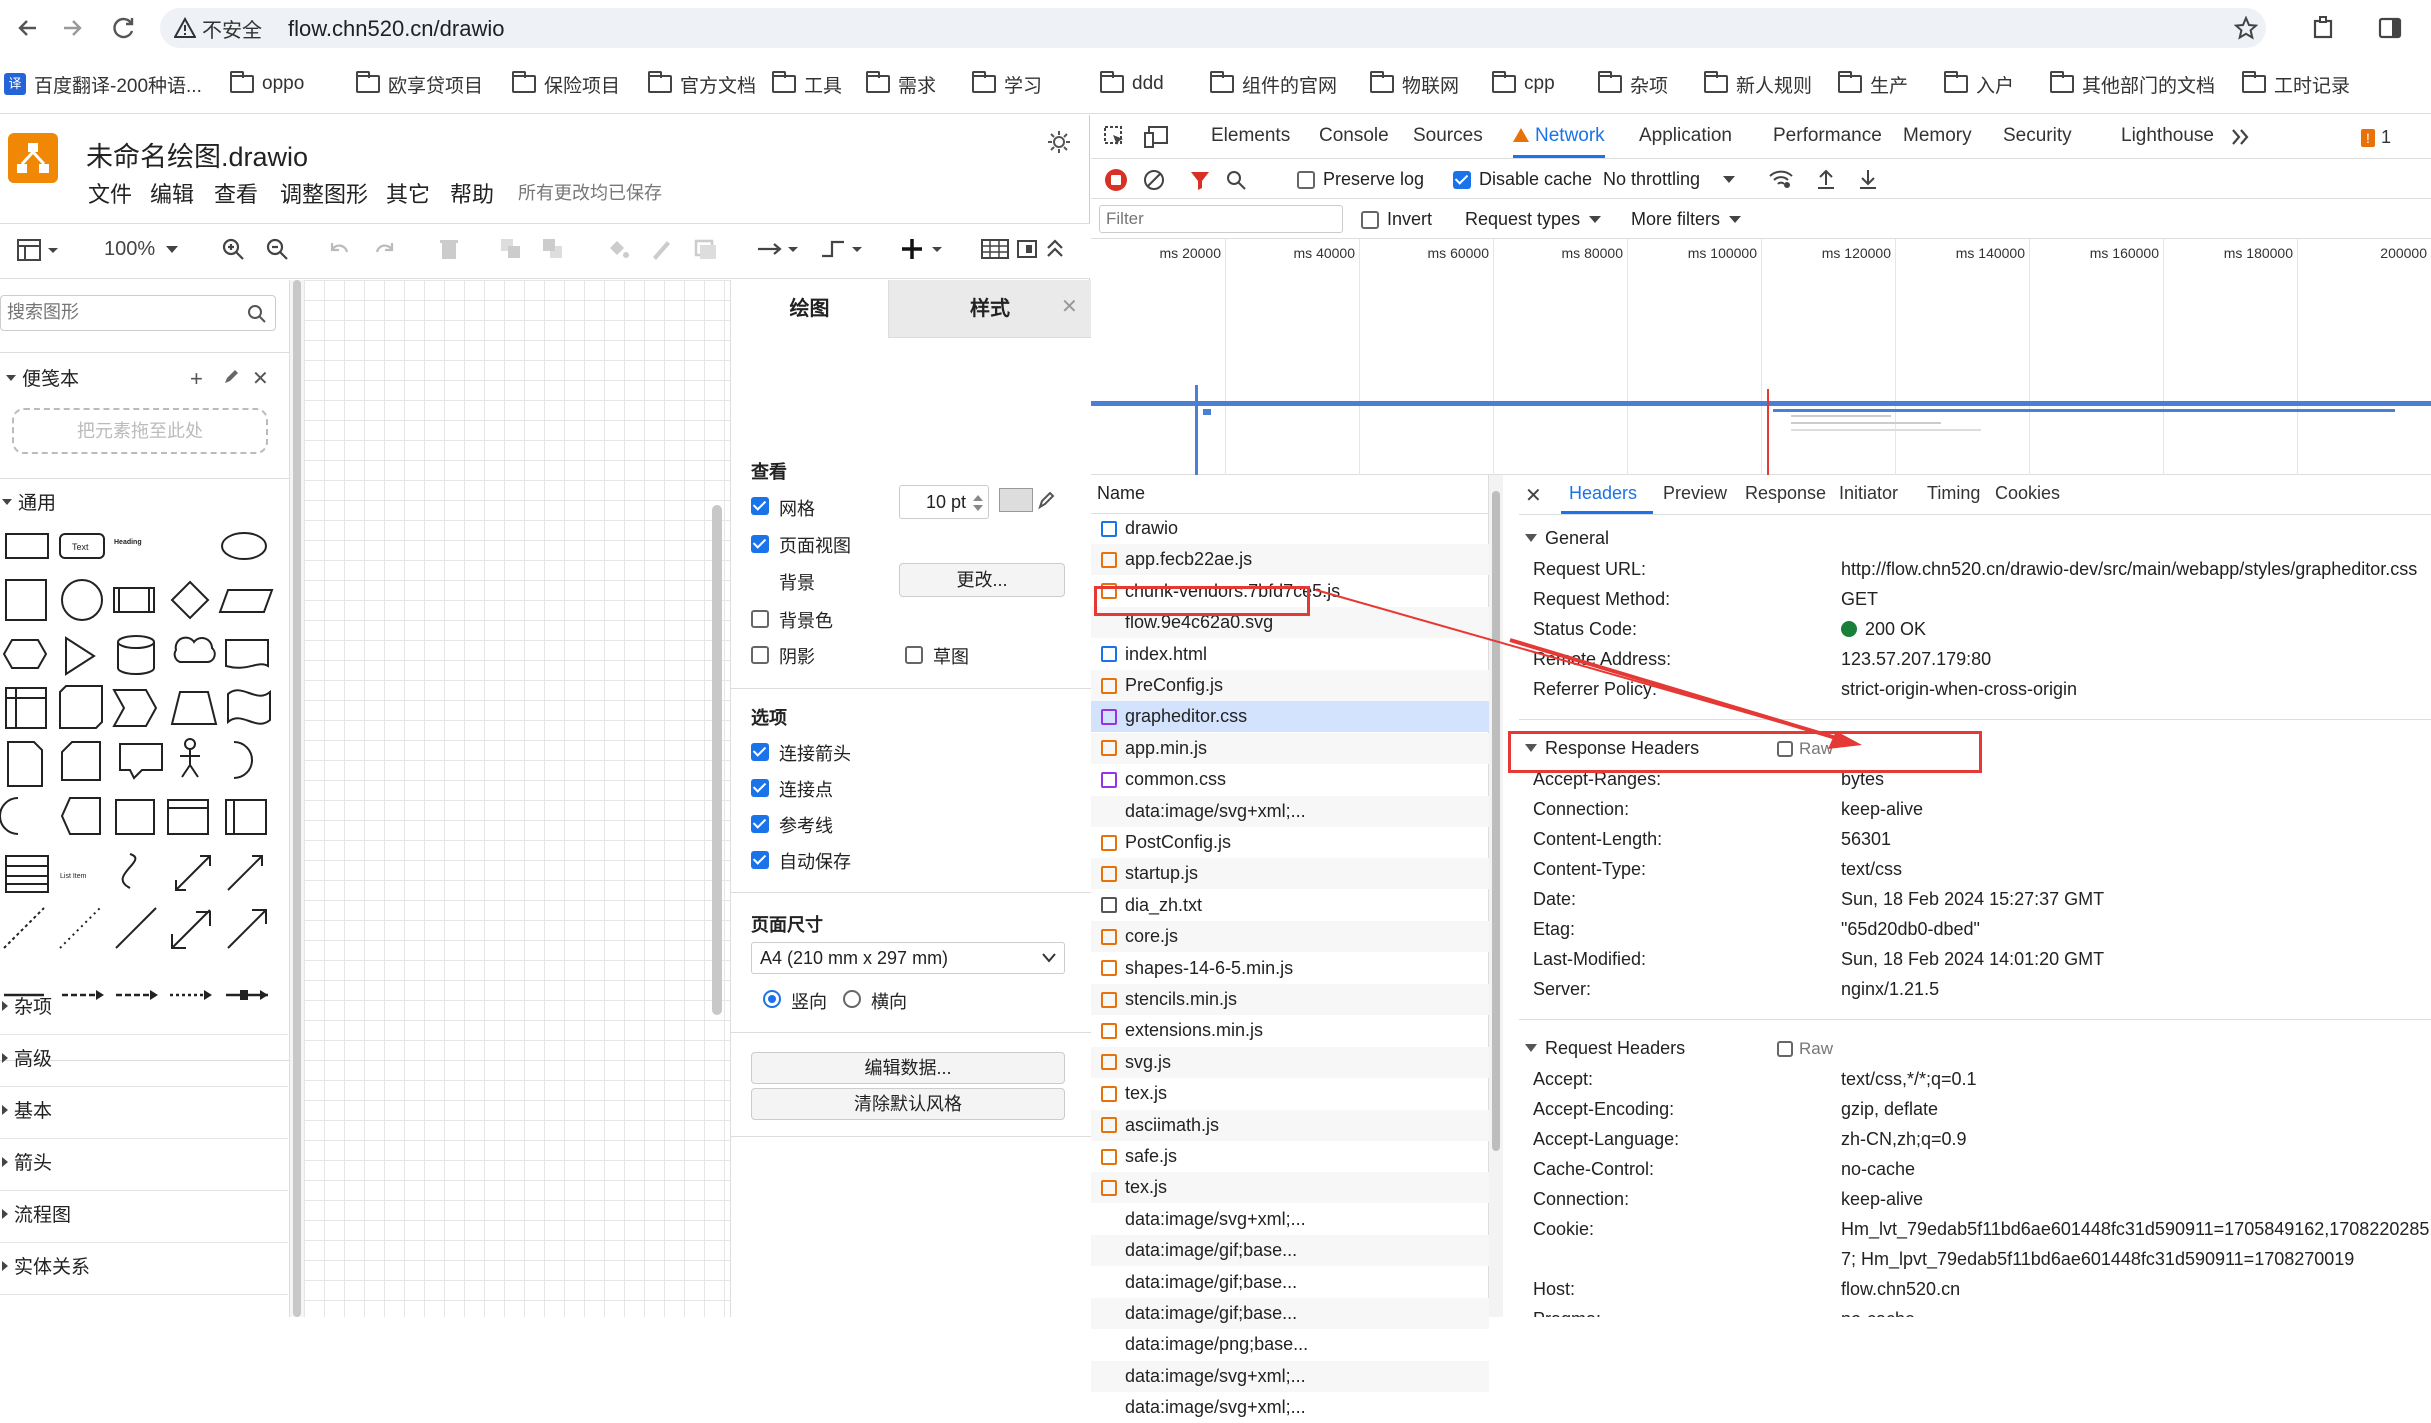 This screenshot has width=2431, height=1423. I want to click on preserve-log-checkbox, so click(1306, 180).